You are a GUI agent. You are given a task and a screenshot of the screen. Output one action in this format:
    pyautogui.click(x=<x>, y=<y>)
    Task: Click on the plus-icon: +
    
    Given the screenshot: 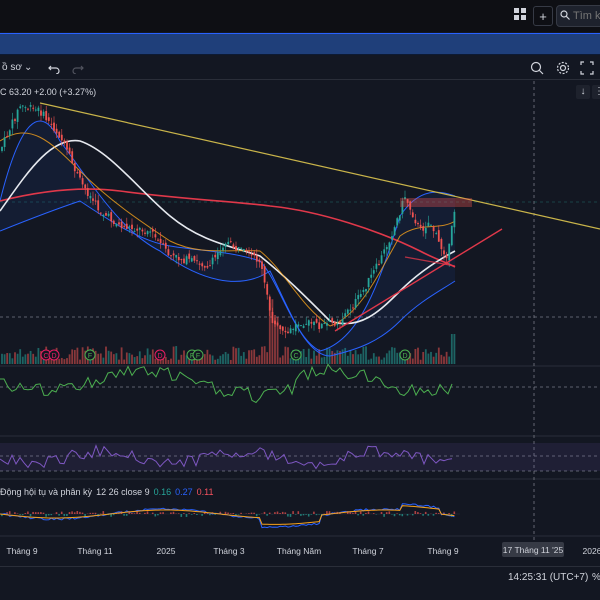 What is the action you would take?
    pyautogui.click(x=543, y=16)
    